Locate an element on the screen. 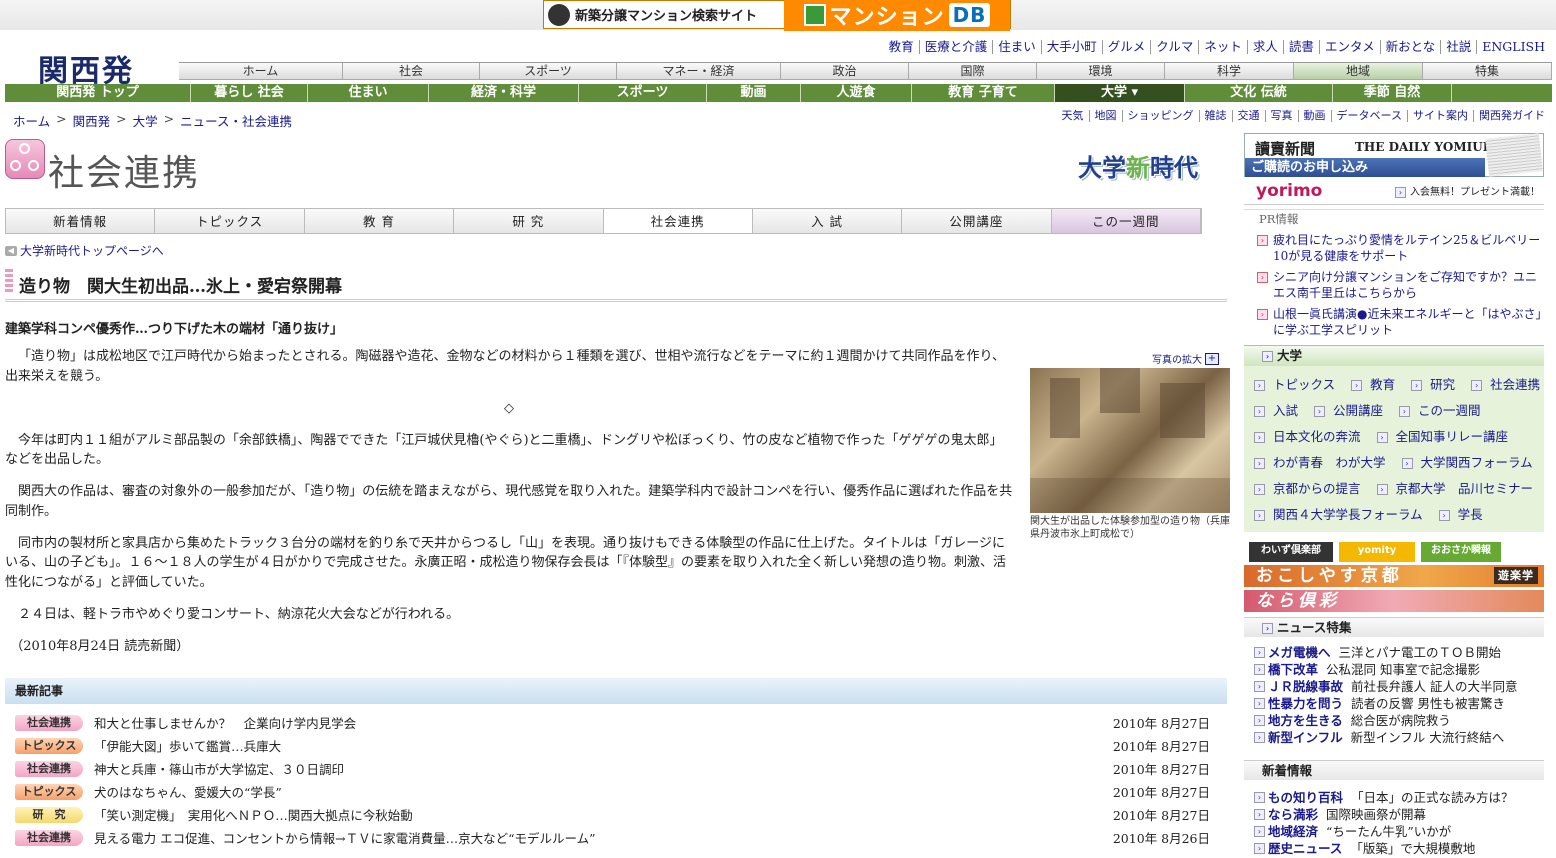 The height and width of the screenshot is (858, 1556). category-badge: 研 究 is located at coordinates (49, 815).